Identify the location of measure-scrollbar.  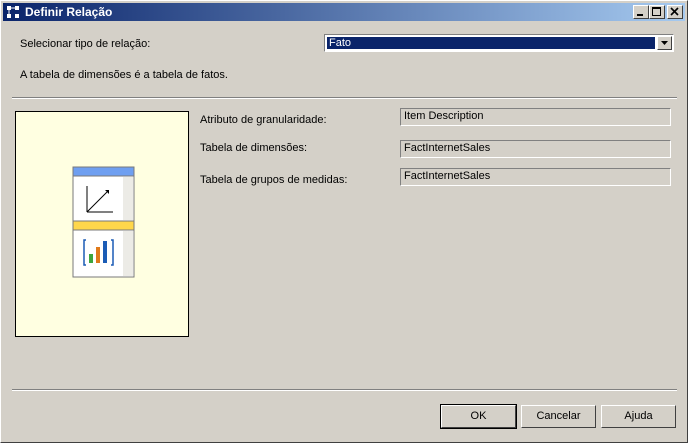
(128, 253).